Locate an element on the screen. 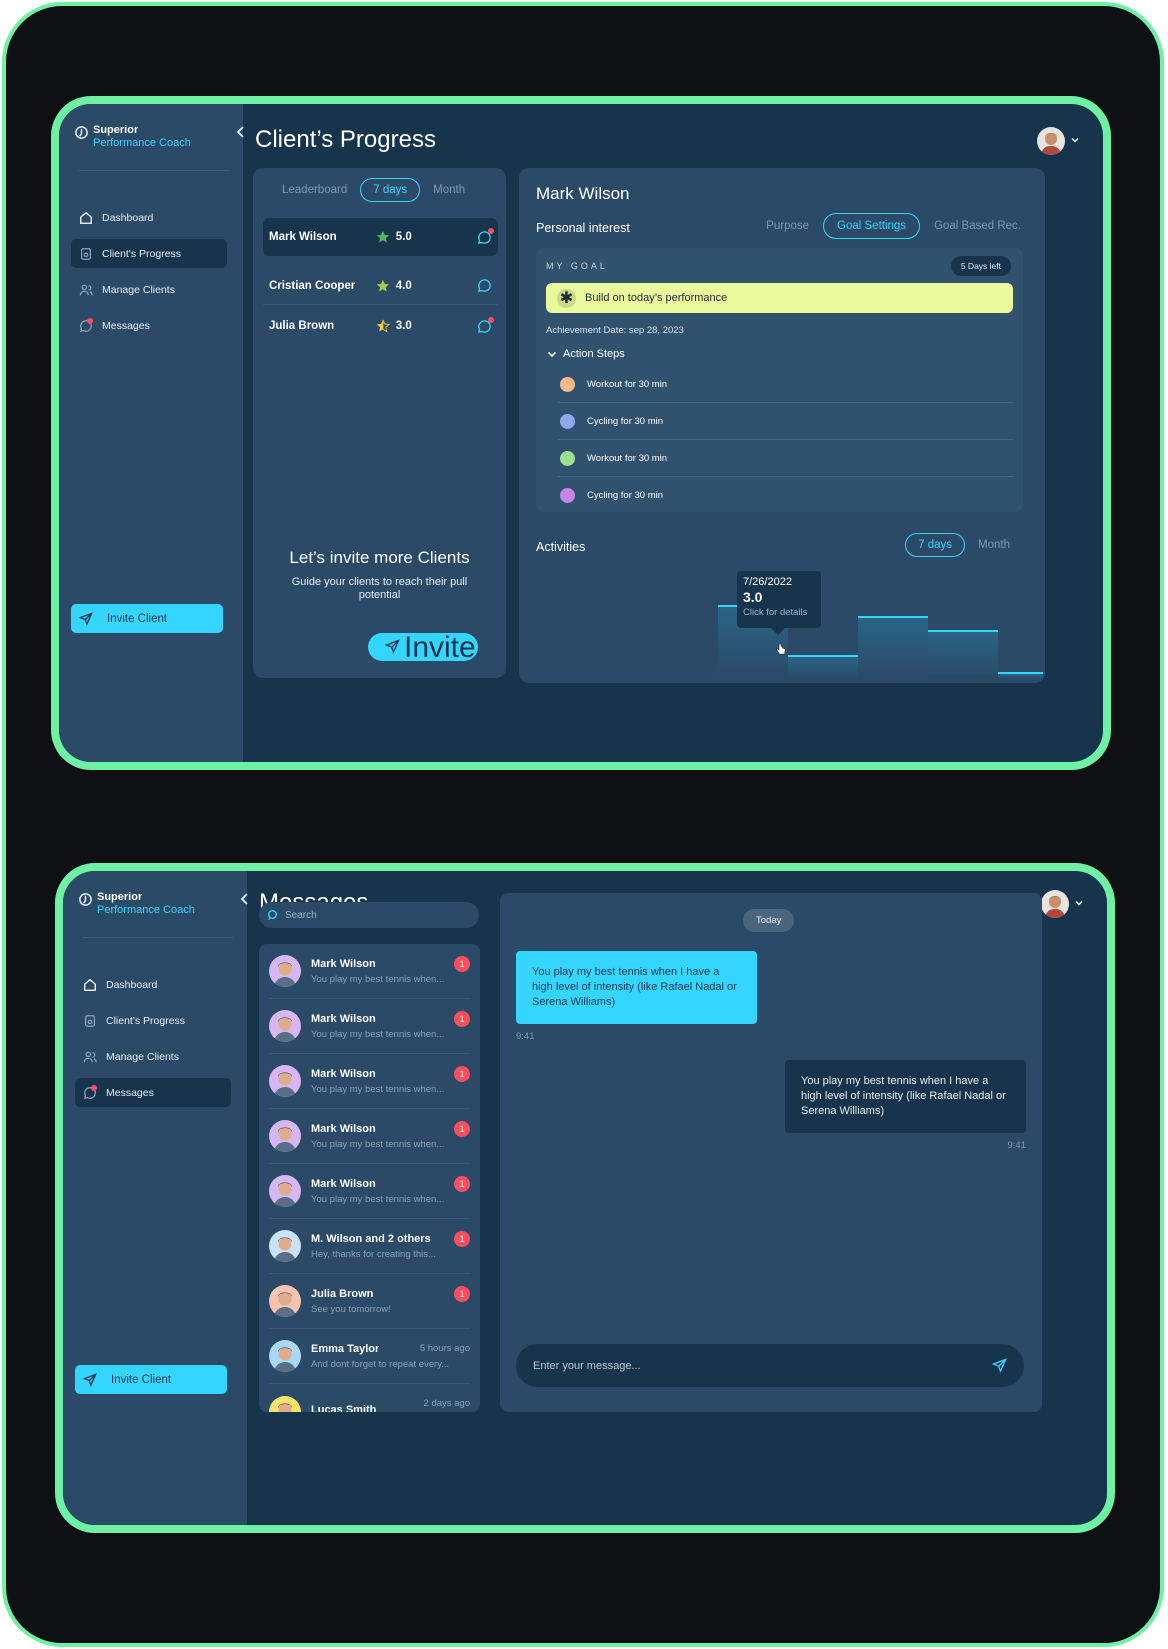  page-title: Client’s Progress is located at coordinates (345, 139).